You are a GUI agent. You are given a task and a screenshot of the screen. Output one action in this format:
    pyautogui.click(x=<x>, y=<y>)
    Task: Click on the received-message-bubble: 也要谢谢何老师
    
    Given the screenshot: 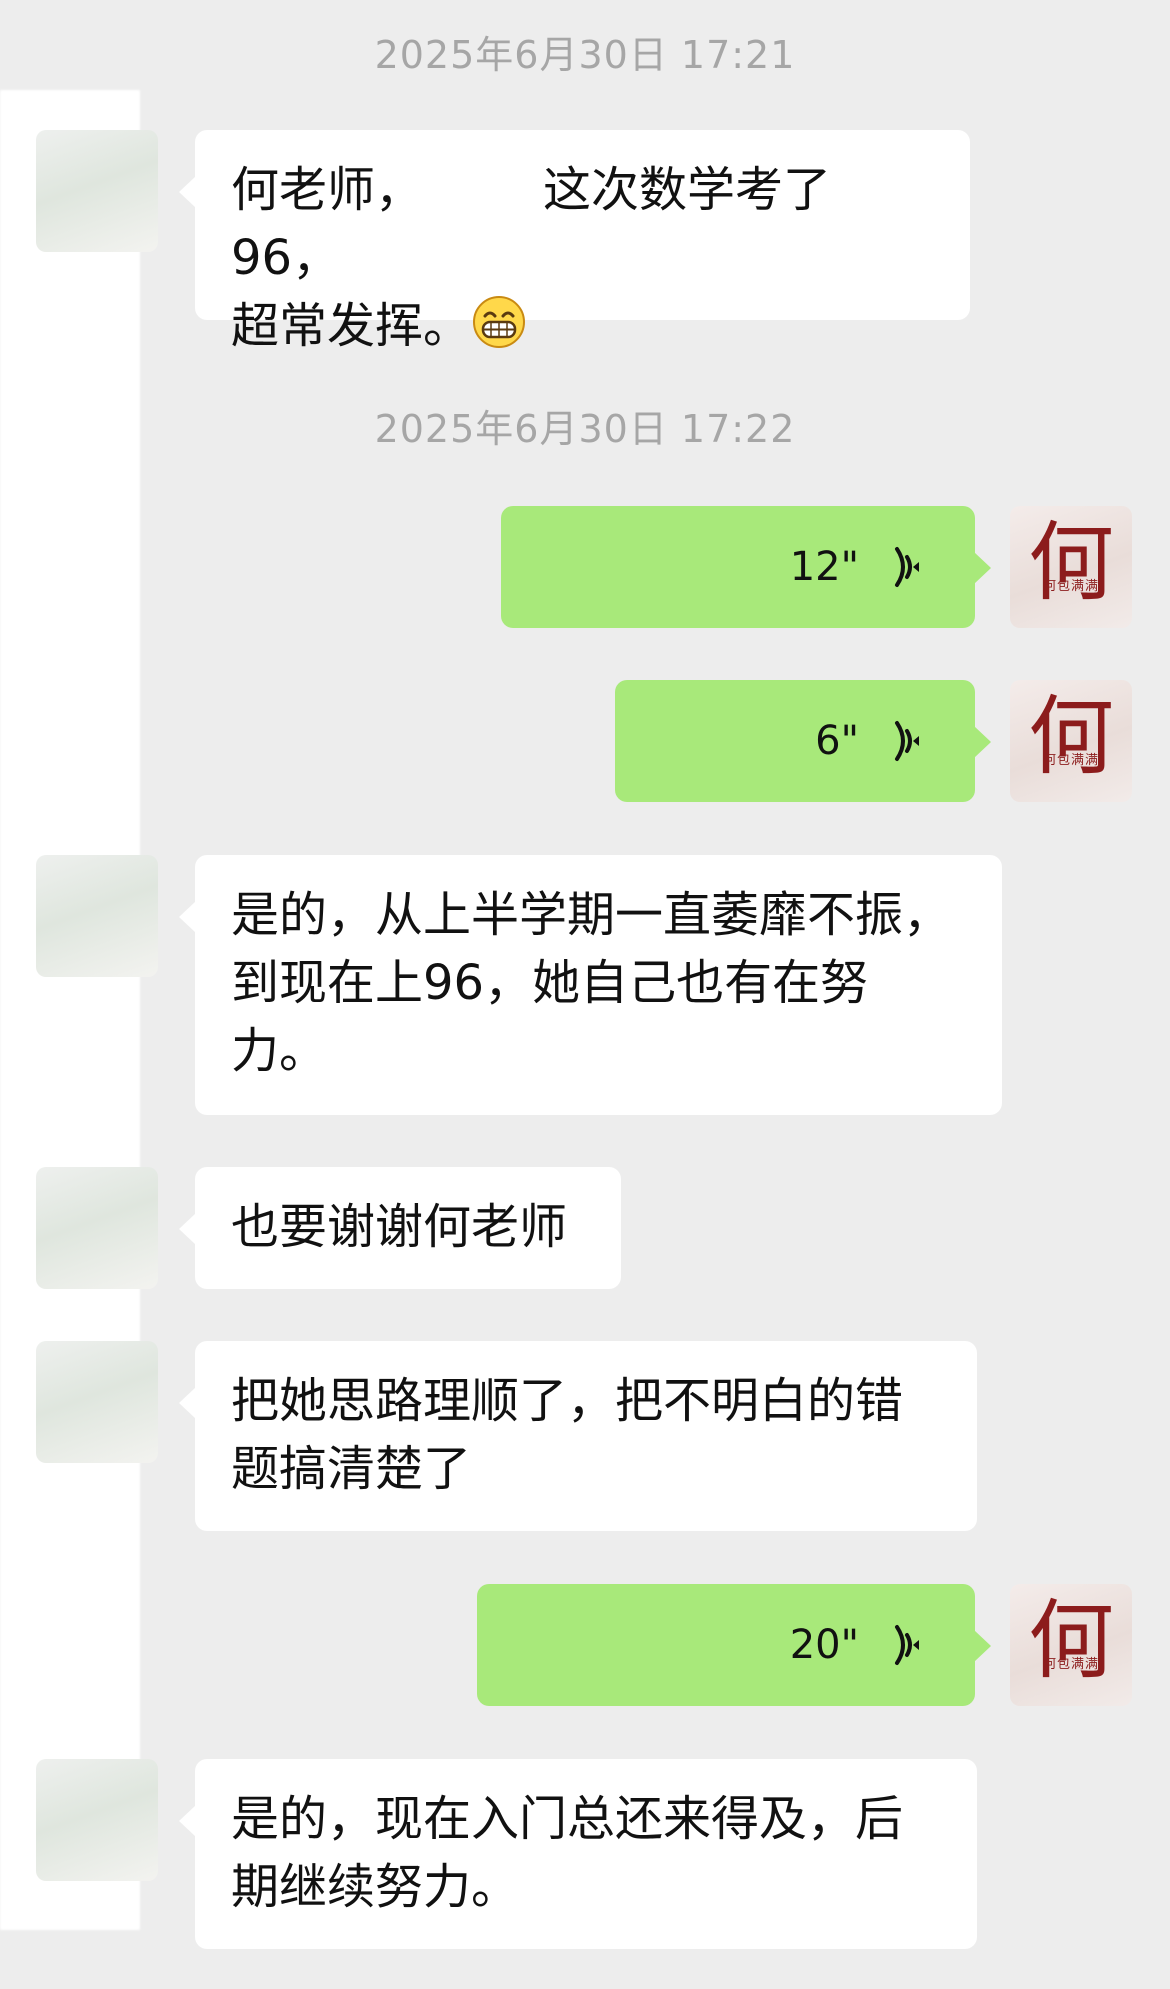 What is the action you would take?
    pyautogui.click(x=400, y=1228)
    